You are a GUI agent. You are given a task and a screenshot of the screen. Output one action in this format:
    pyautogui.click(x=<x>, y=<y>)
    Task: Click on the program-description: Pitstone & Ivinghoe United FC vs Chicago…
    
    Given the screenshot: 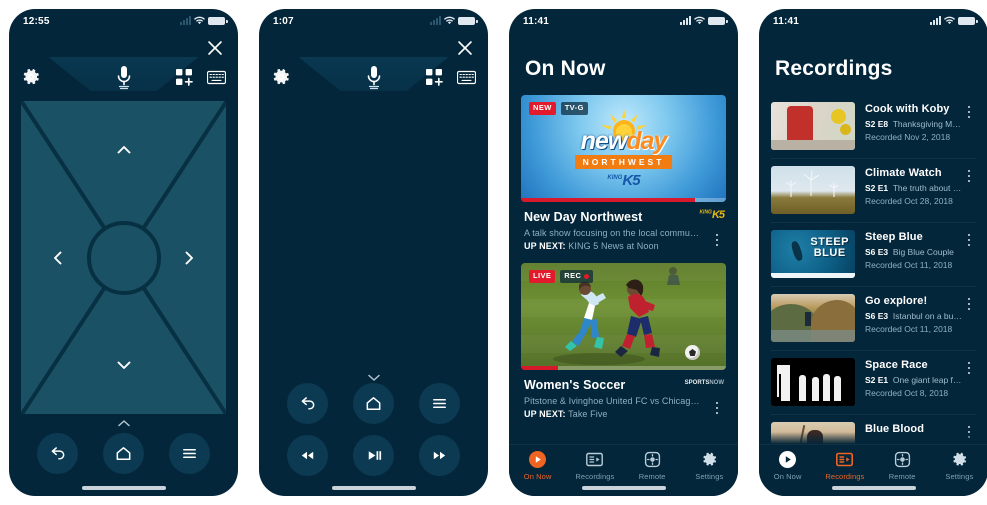 What is the action you would take?
    pyautogui.click(x=623, y=401)
    